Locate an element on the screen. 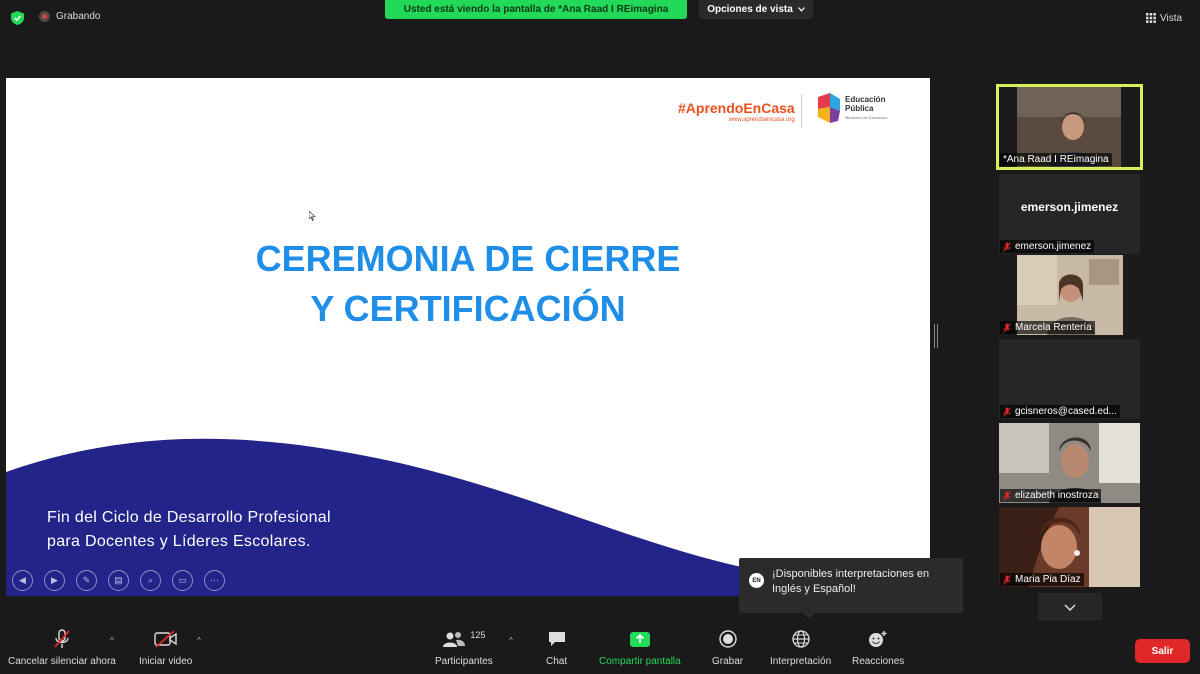 This screenshot has height=674, width=1200. record-button: Grabar is located at coordinates (727, 647).